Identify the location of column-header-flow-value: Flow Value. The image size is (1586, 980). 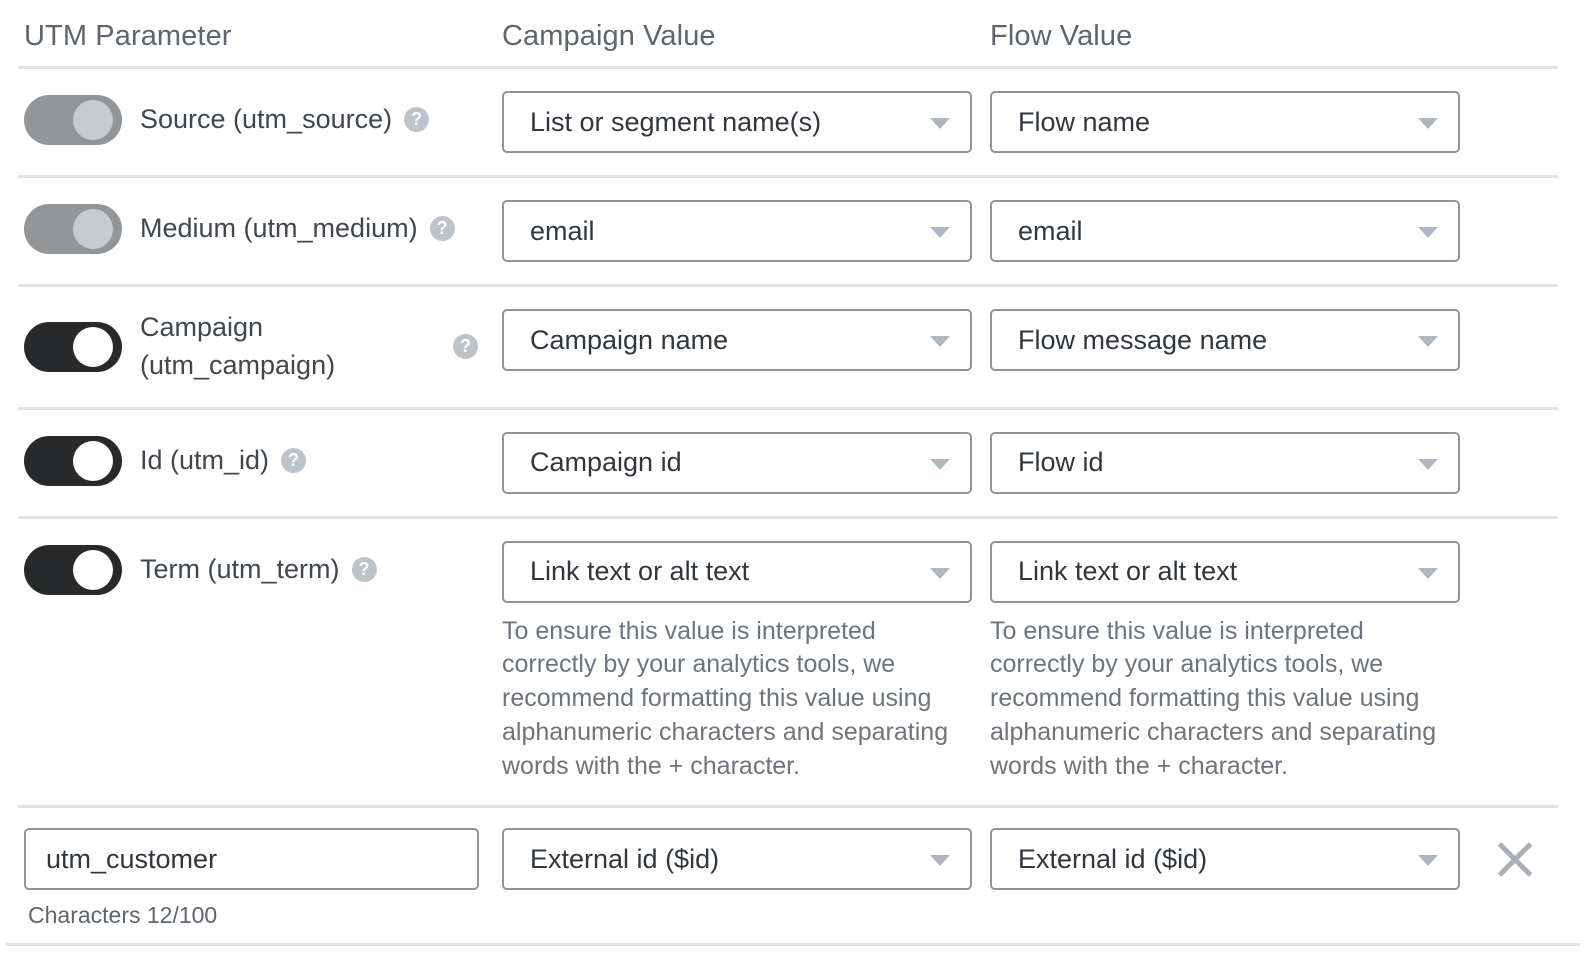
(1234, 36).